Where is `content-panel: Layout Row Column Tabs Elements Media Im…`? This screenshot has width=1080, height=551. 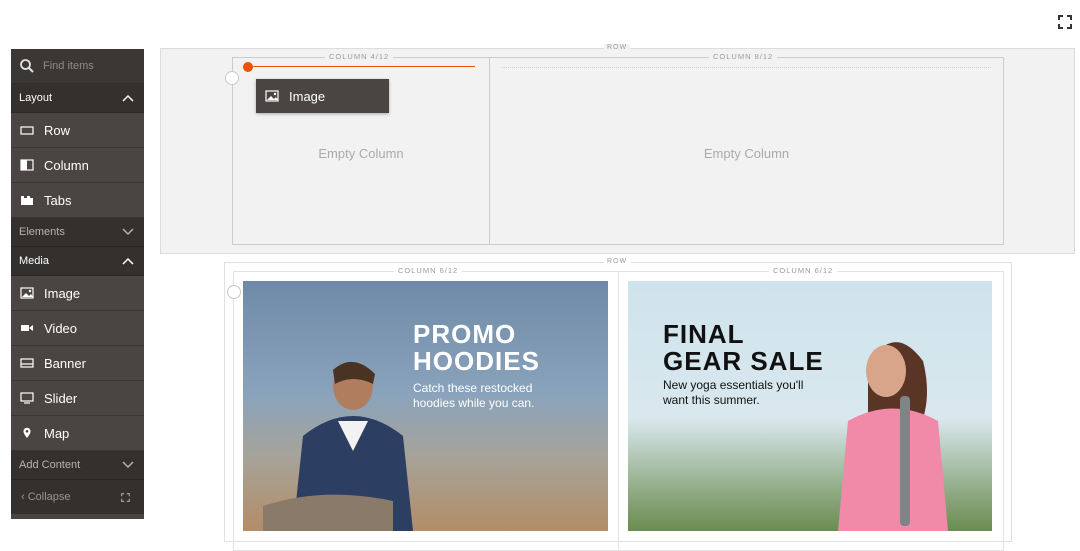 content-panel: Layout Row Column Tabs Elements Media Im… is located at coordinates (77, 284).